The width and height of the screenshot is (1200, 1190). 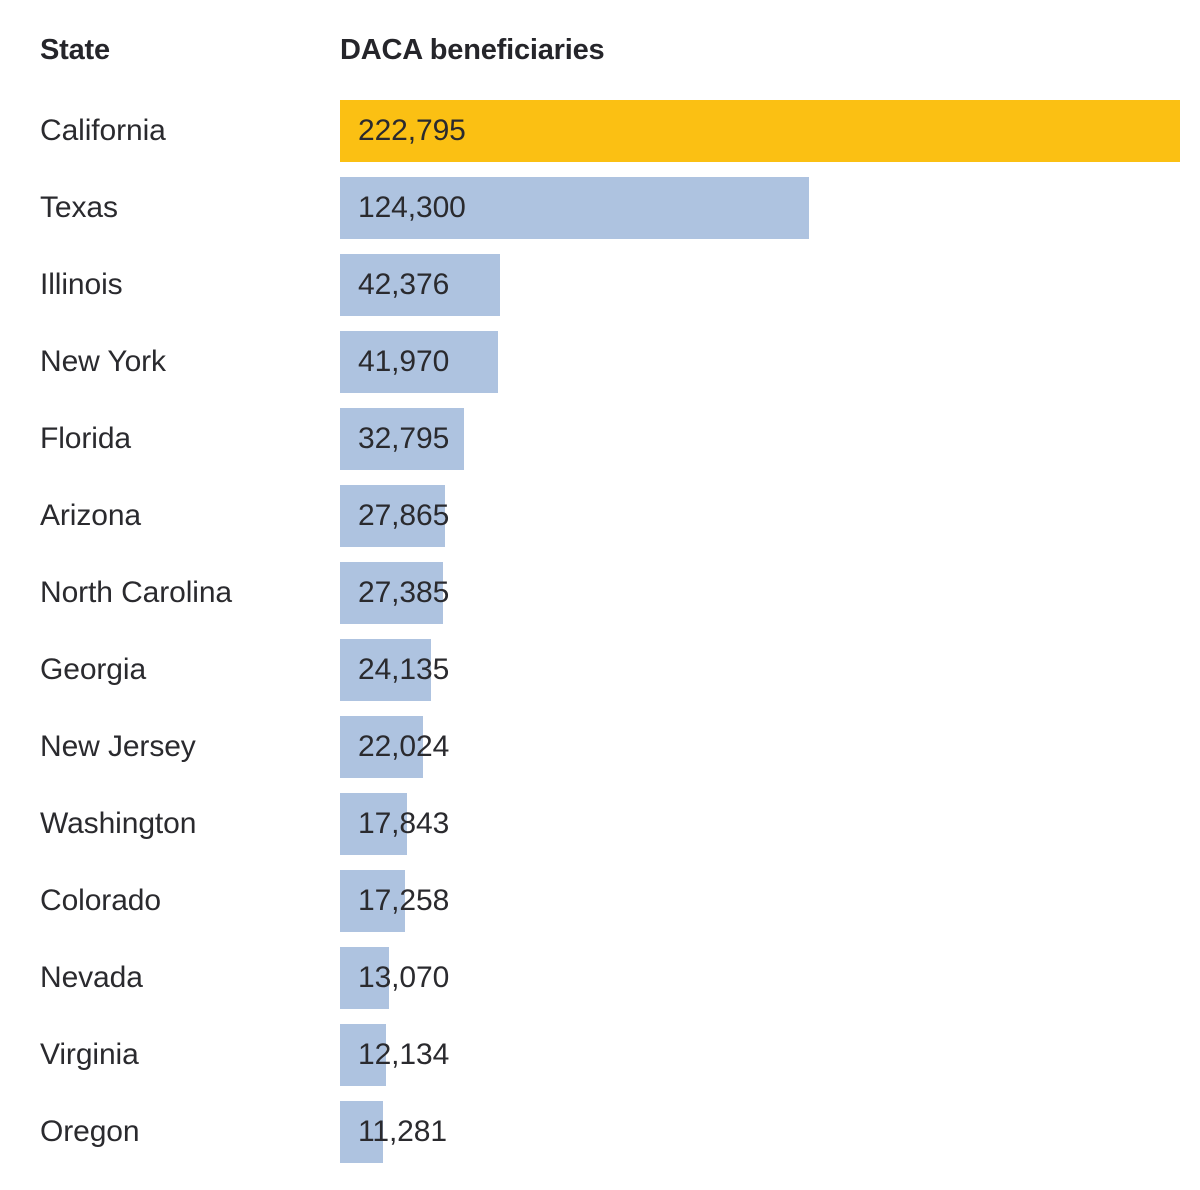 I want to click on state-label: Virginia, so click(x=89, y=1054).